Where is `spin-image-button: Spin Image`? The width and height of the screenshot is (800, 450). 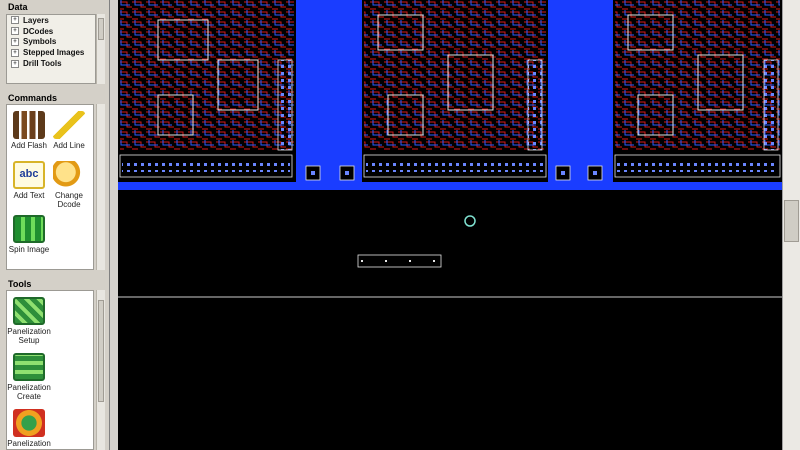 spin-image-button: Spin Image is located at coordinates (29, 234).